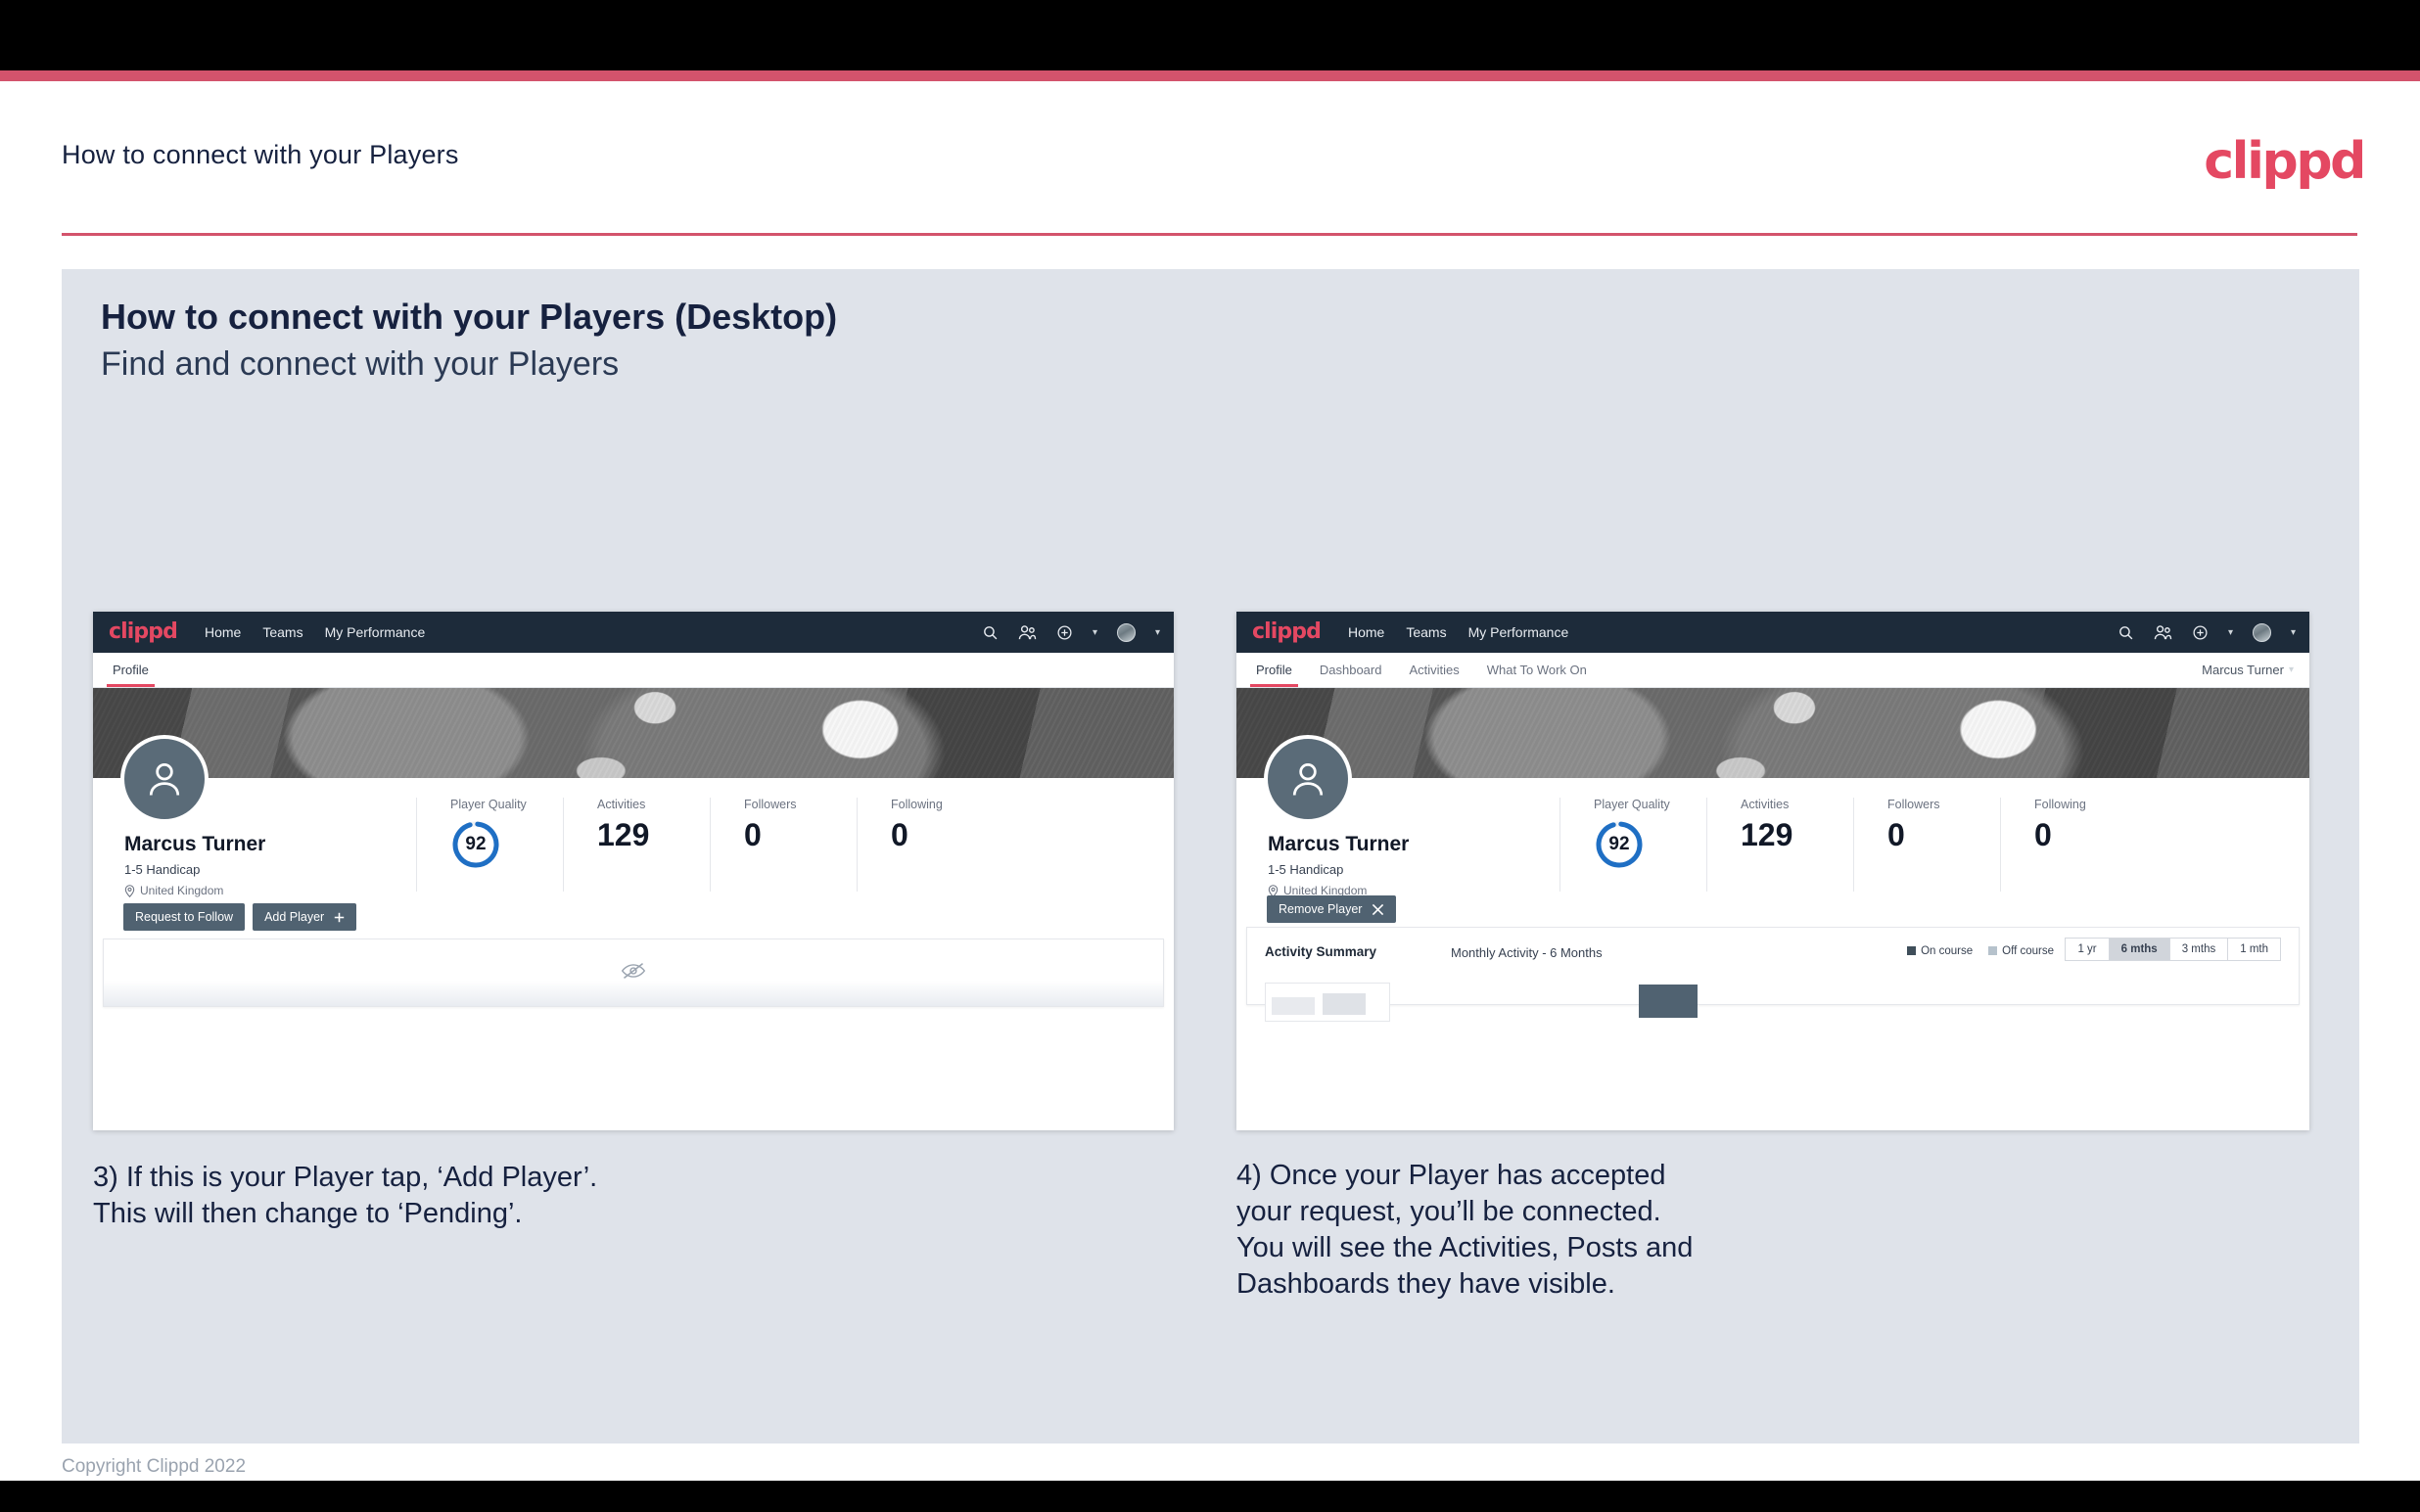  What do you see at coordinates (2138, 949) in the screenshot?
I see `range-6mths: 6 mths` at bounding box center [2138, 949].